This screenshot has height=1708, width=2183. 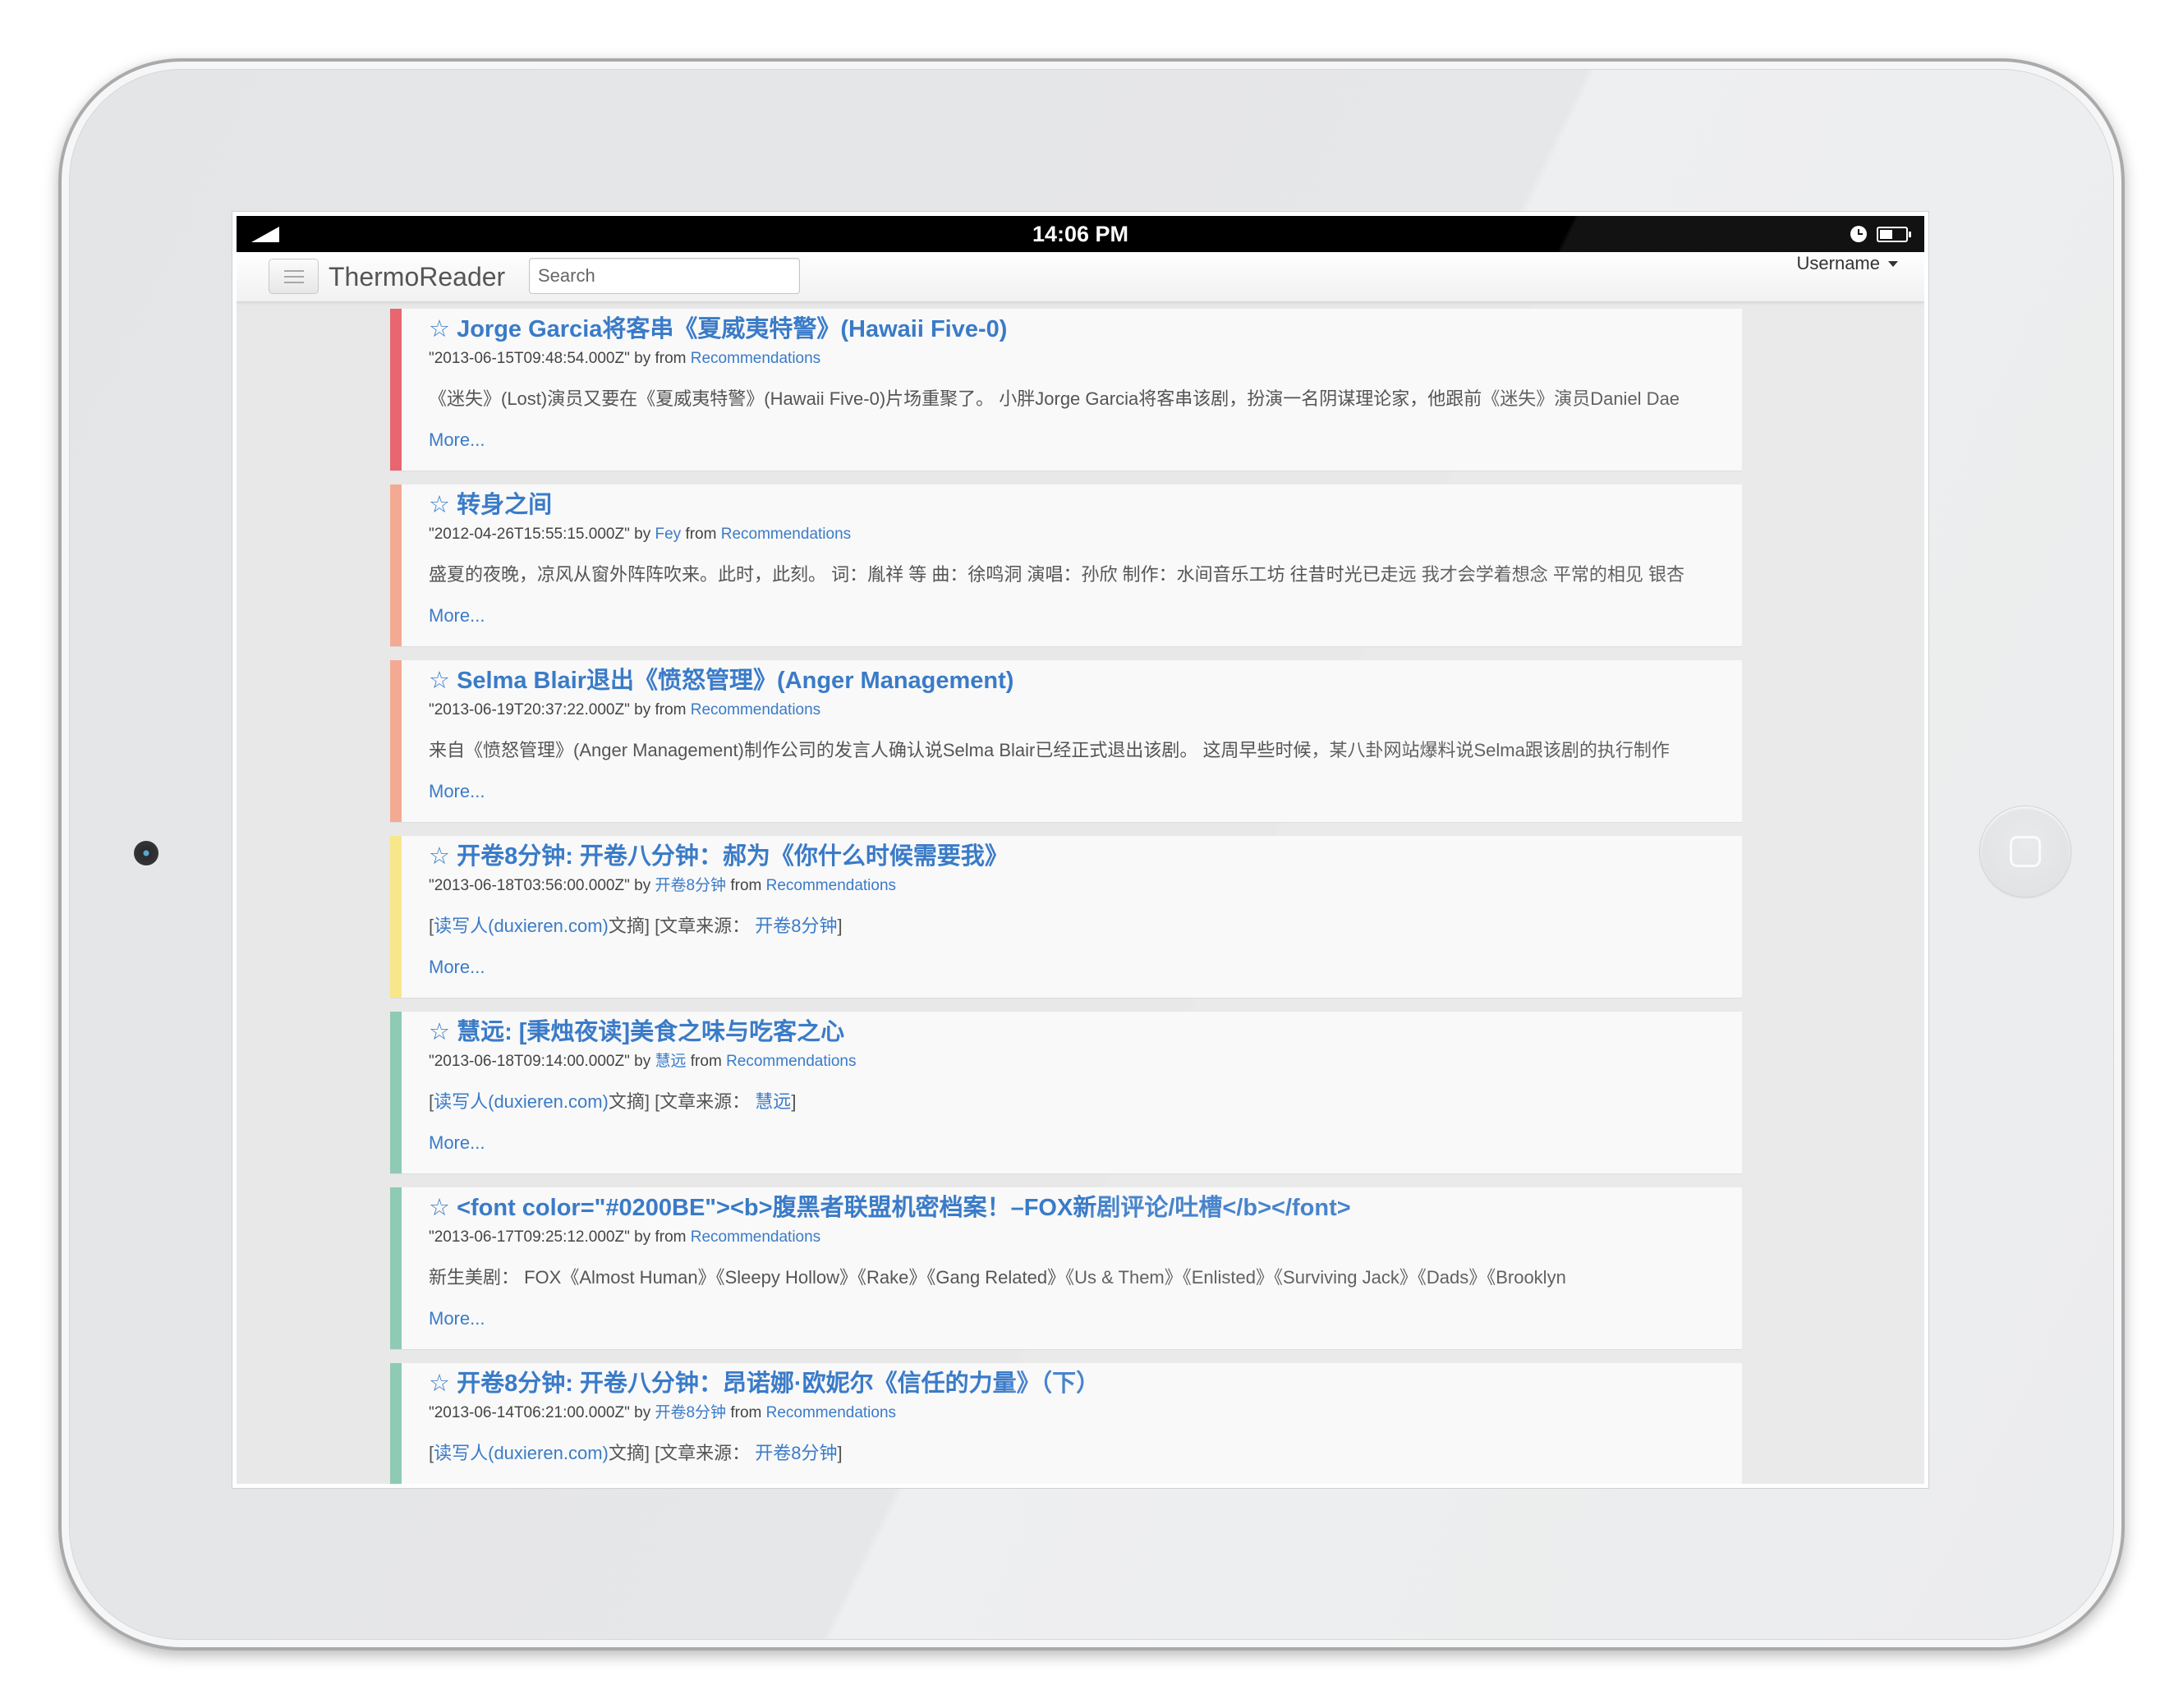 What do you see at coordinates (670, 1061) in the screenshot?
I see `author-link: 慧远` at bounding box center [670, 1061].